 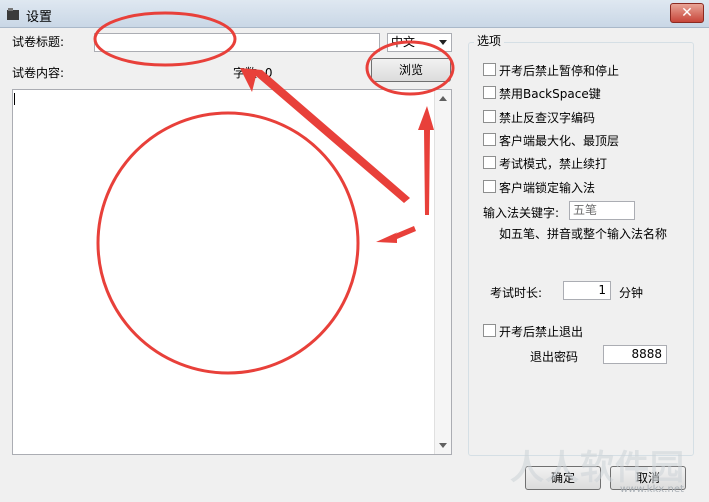 I want to click on language-select-value: 中文, so click(x=403, y=42).